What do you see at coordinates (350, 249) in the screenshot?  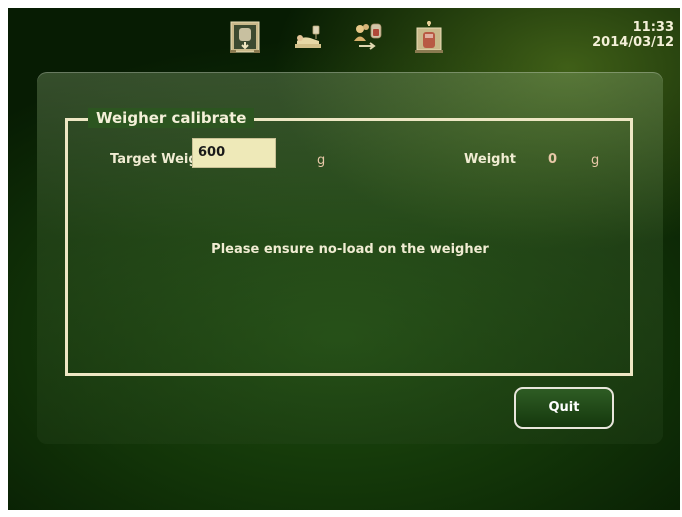 I see `no-load-message: Please ensure no-load on the weigher` at bounding box center [350, 249].